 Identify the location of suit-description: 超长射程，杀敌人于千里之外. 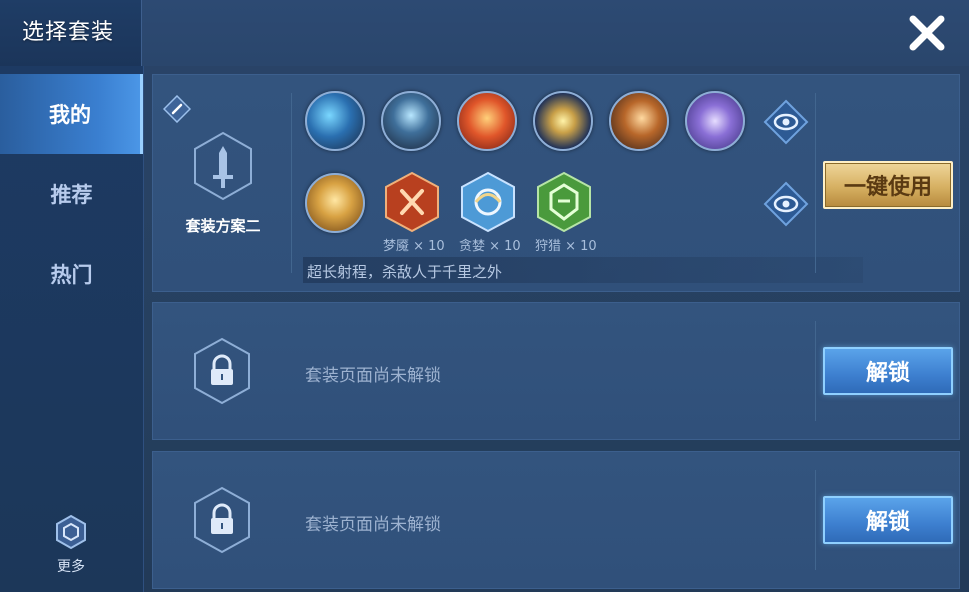
(583, 270).